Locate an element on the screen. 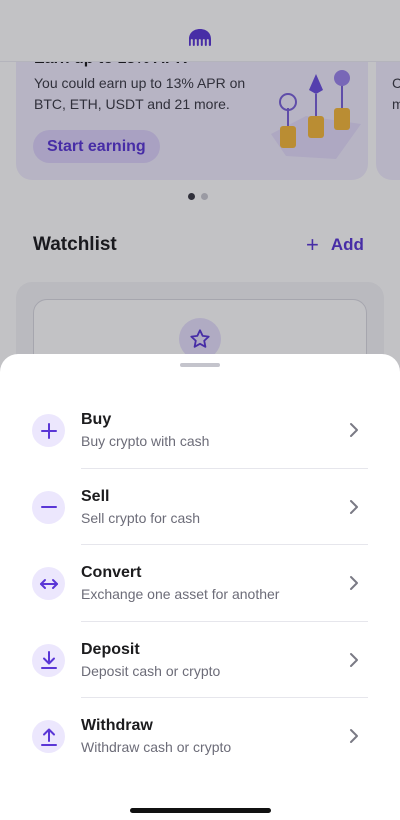 Image resolution: width=400 pixels, height=820 pixels. action-withdraw: Withdraw Withdraw cash or crypto is located at coordinates (200, 736).